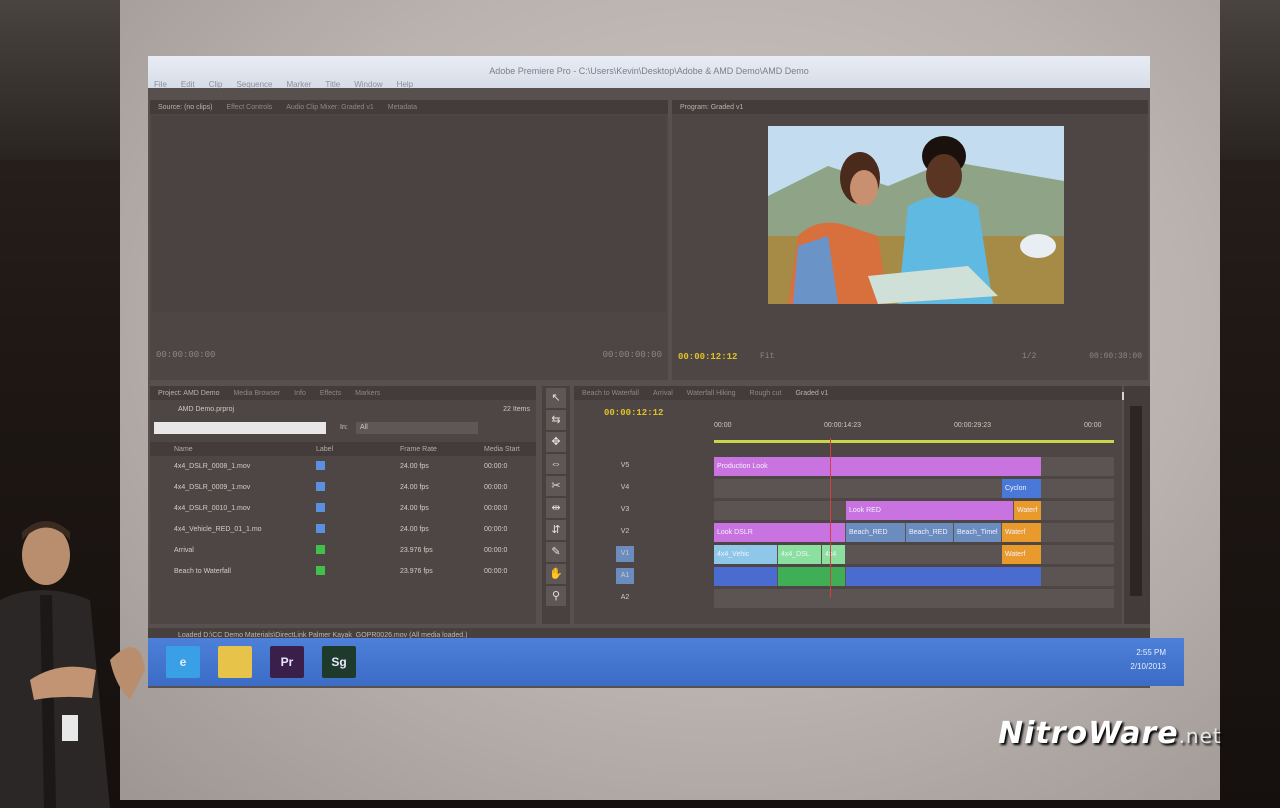 This screenshot has height=808, width=1280. I want to click on tab-beach-to-waterfall: Beach to Waterfall, so click(610, 393).